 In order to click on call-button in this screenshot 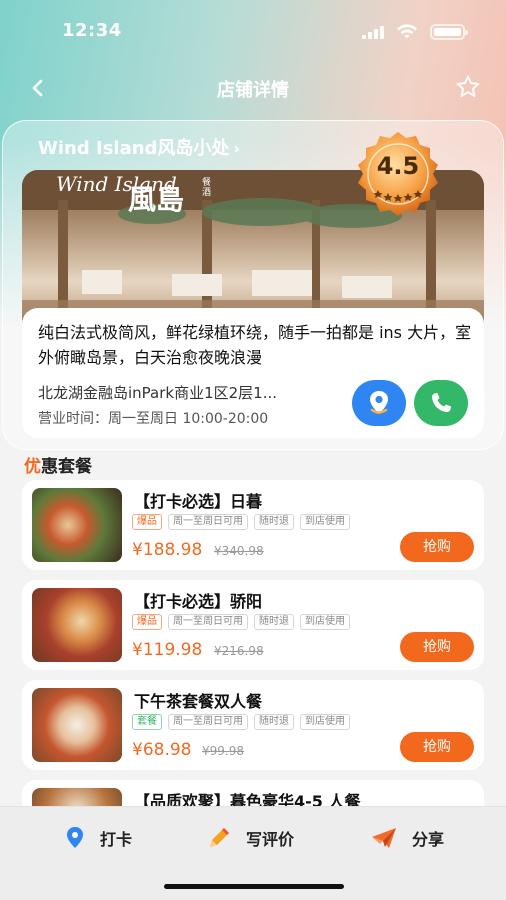, I will do `click(441, 403)`.